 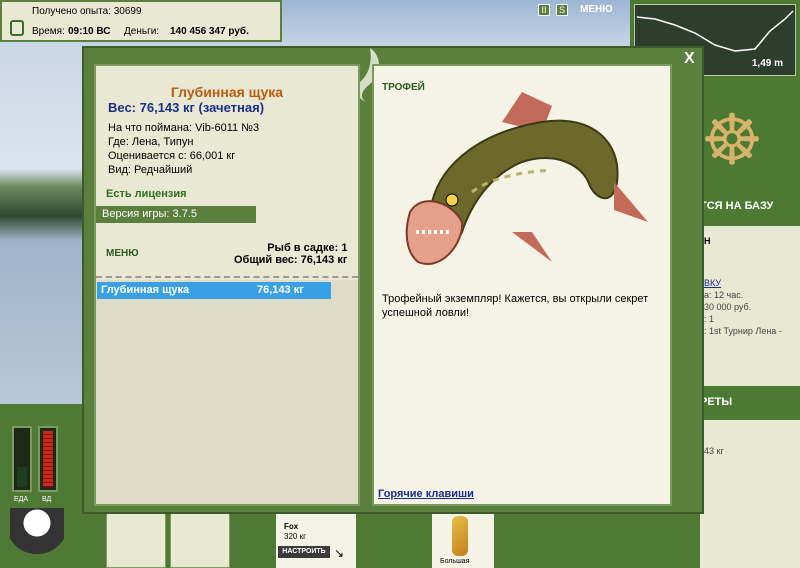 I want to click on lure-slot: Большая, so click(x=463, y=540).